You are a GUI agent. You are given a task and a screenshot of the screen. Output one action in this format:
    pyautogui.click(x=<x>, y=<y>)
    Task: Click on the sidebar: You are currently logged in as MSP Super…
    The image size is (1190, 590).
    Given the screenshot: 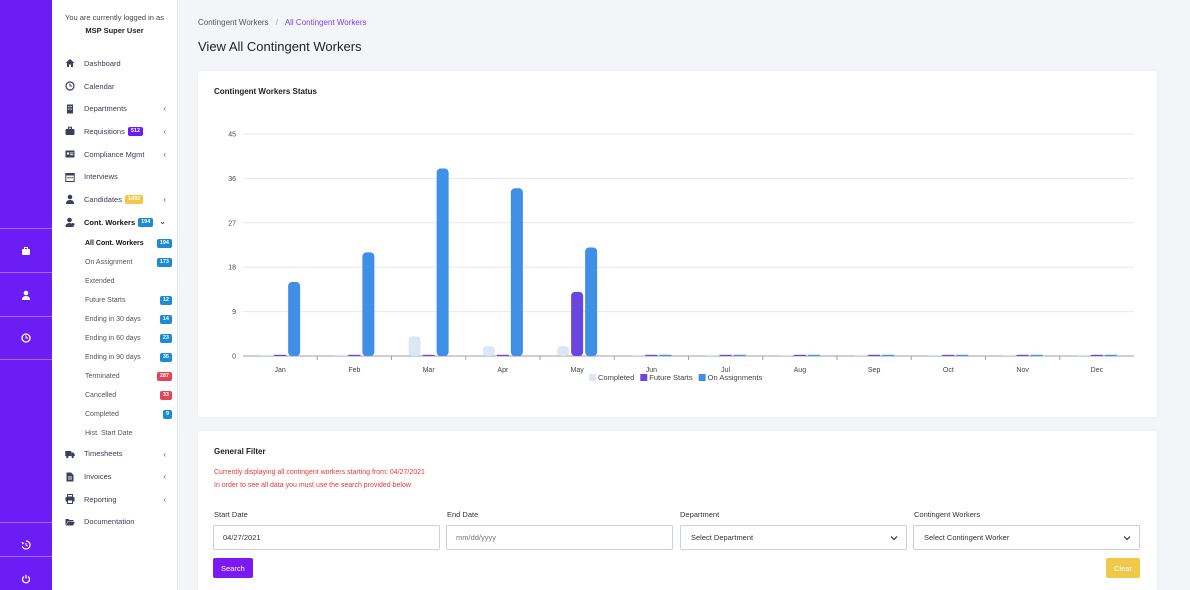 What is the action you would take?
    pyautogui.click(x=115, y=295)
    